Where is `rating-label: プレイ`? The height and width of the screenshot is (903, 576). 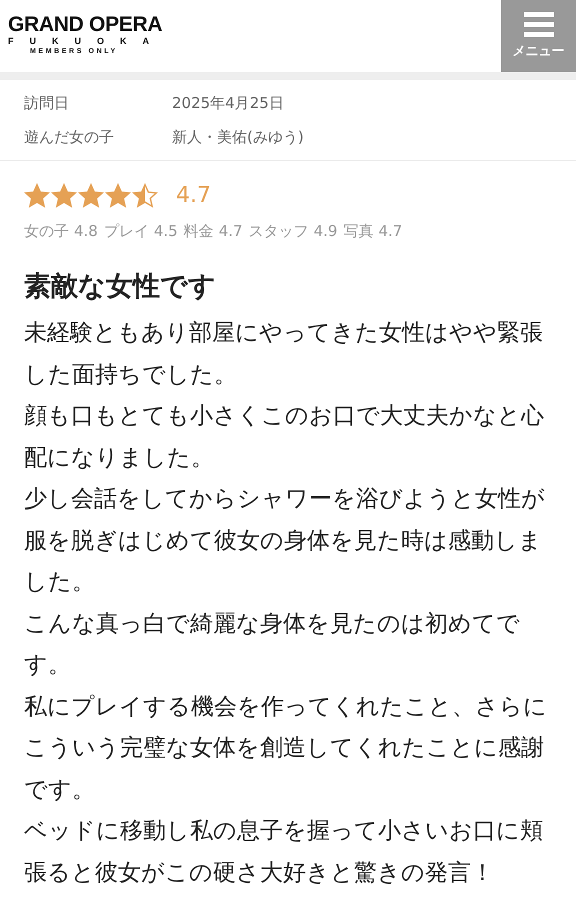
rating-label: プレイ is located at coordinates (126, 231).